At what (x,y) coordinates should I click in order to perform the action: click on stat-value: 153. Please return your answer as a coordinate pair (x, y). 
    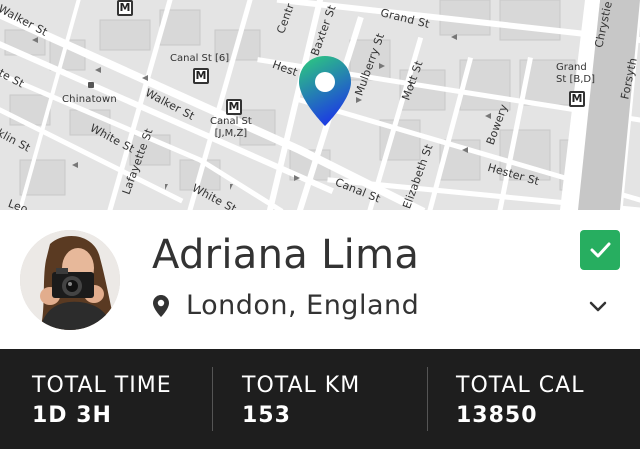
    Looking at the image, I should click on (266, 415).